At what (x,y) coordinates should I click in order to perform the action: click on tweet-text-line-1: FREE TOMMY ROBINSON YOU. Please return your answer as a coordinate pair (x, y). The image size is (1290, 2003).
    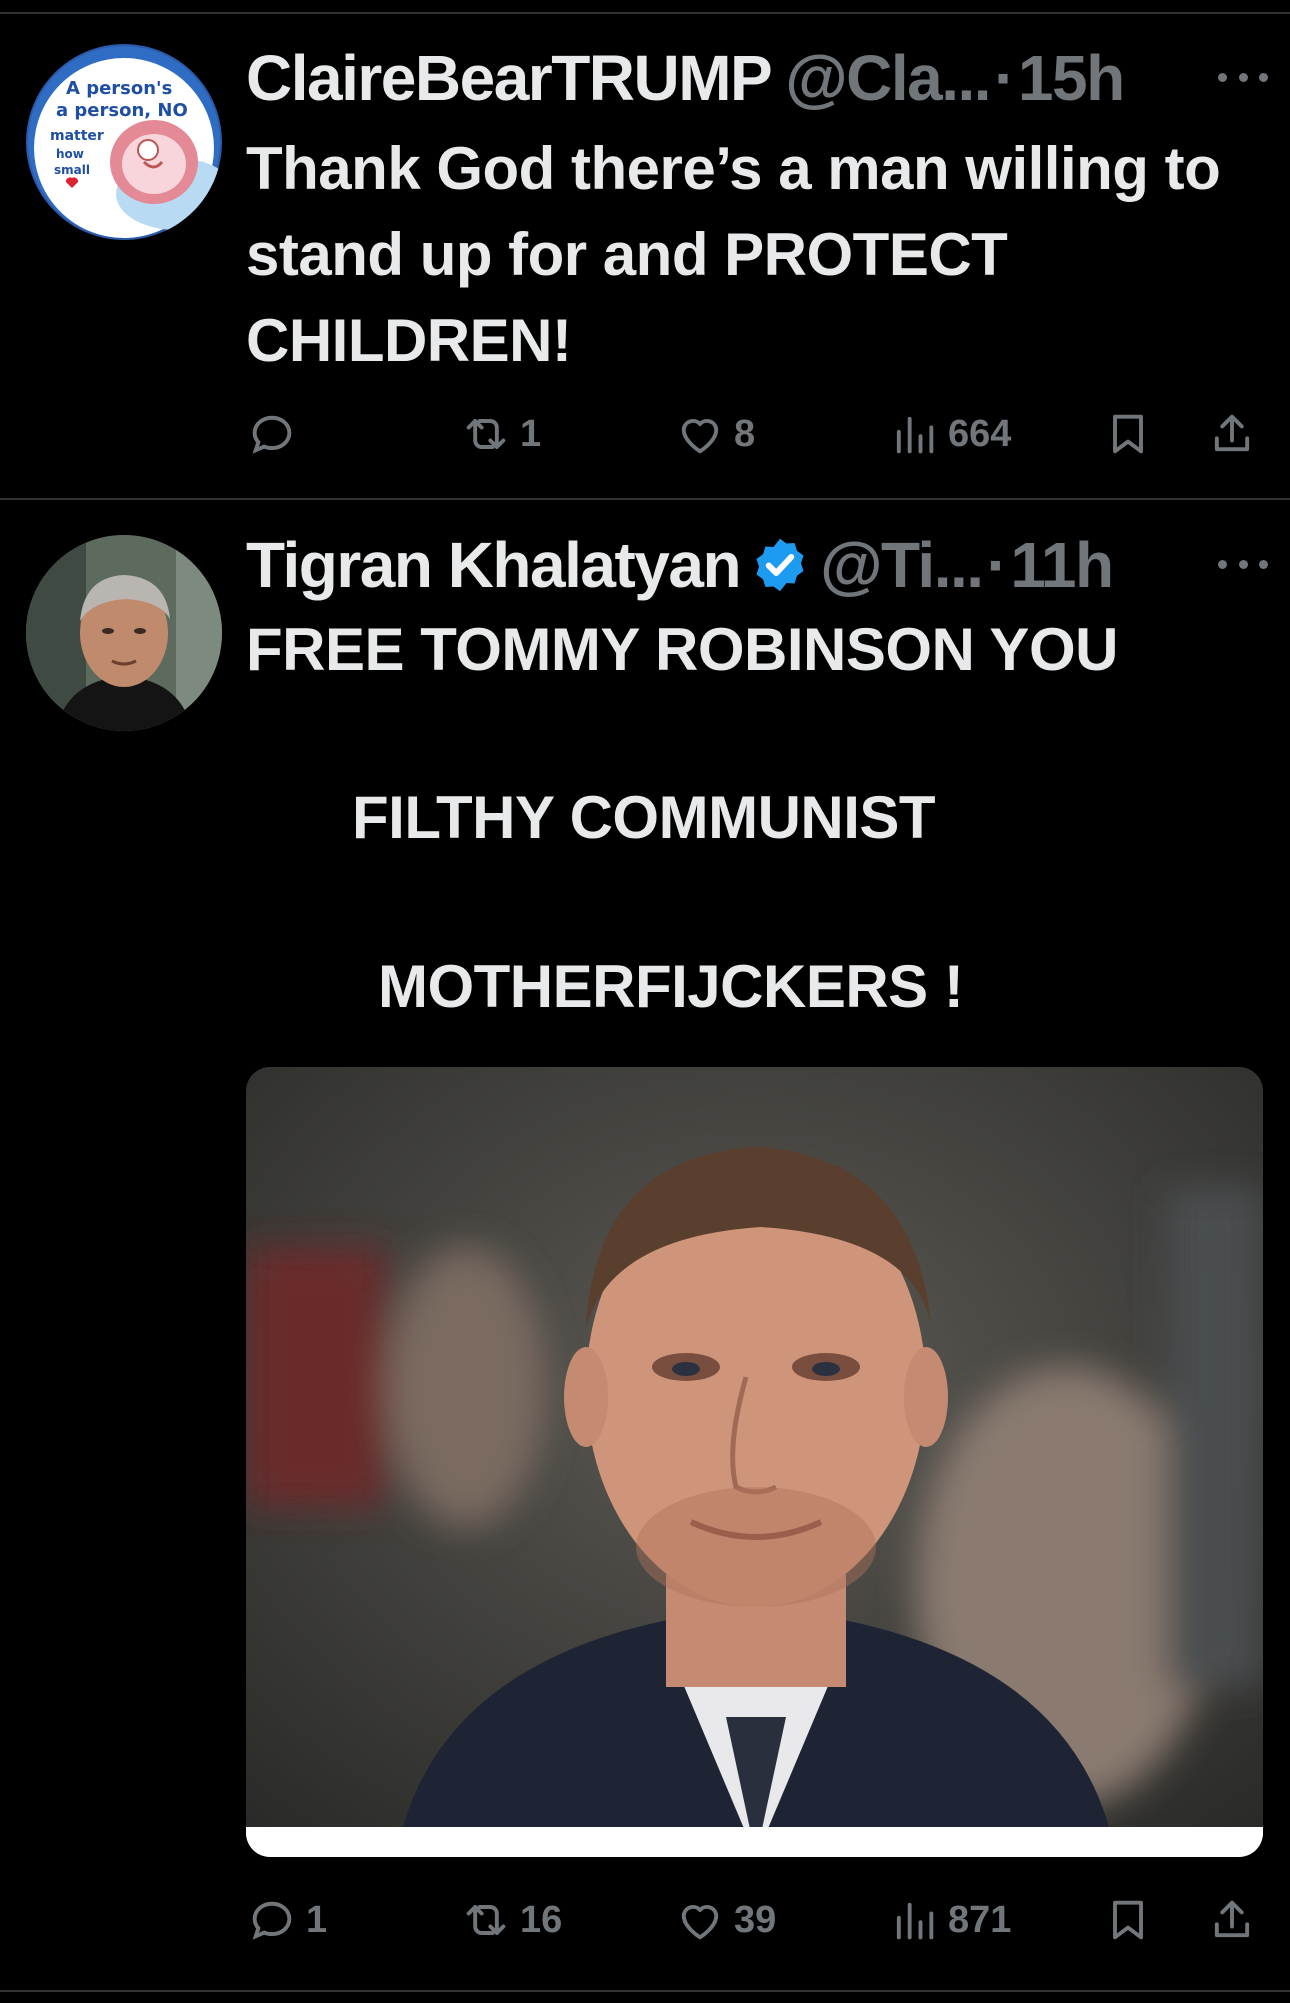
    Looking at the image, I should click on (682, 649).